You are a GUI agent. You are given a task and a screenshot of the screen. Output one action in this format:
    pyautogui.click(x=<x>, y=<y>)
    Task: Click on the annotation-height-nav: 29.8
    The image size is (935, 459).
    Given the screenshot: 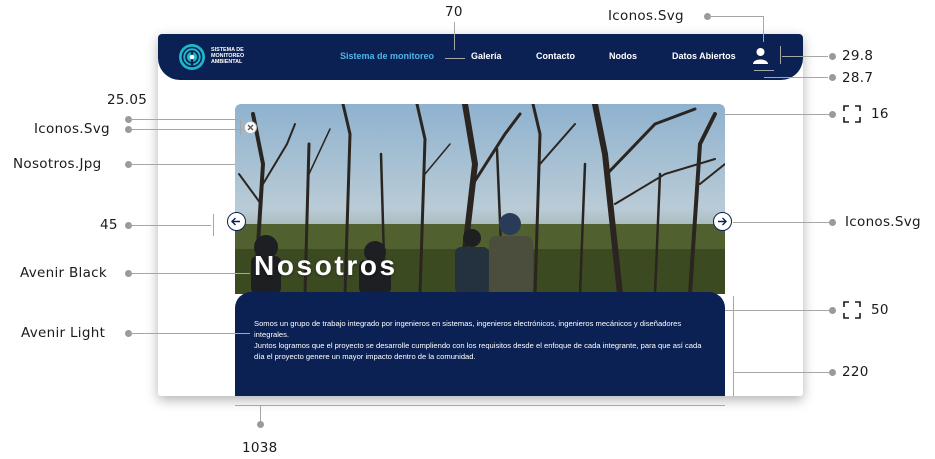 What is the action you would take?
    pyautogui.click(x=858, y=56)
    